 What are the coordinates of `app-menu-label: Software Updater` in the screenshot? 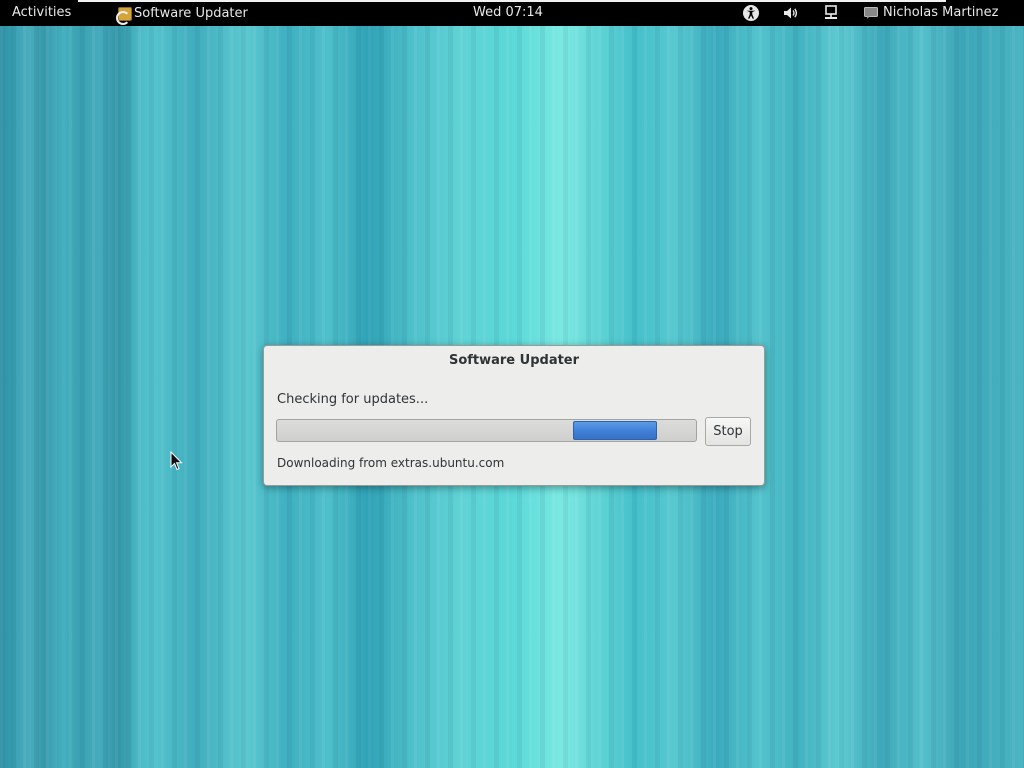 It's located at (191, 13).